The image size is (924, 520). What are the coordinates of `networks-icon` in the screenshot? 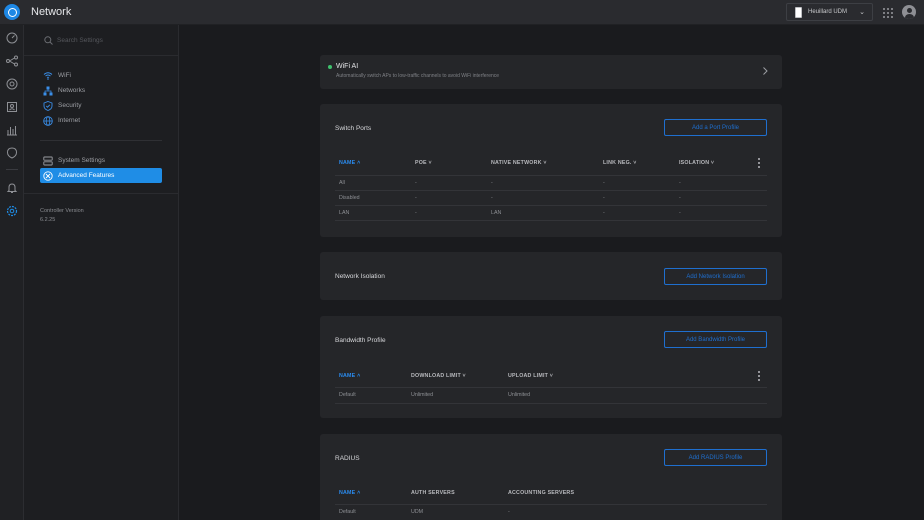 It's located at (48, 91).